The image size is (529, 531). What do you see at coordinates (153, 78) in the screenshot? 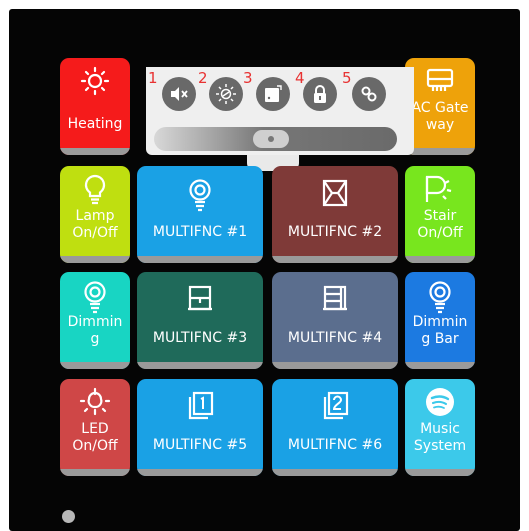
I see `callout-number-1: 1` at bounding box center [153, 78].